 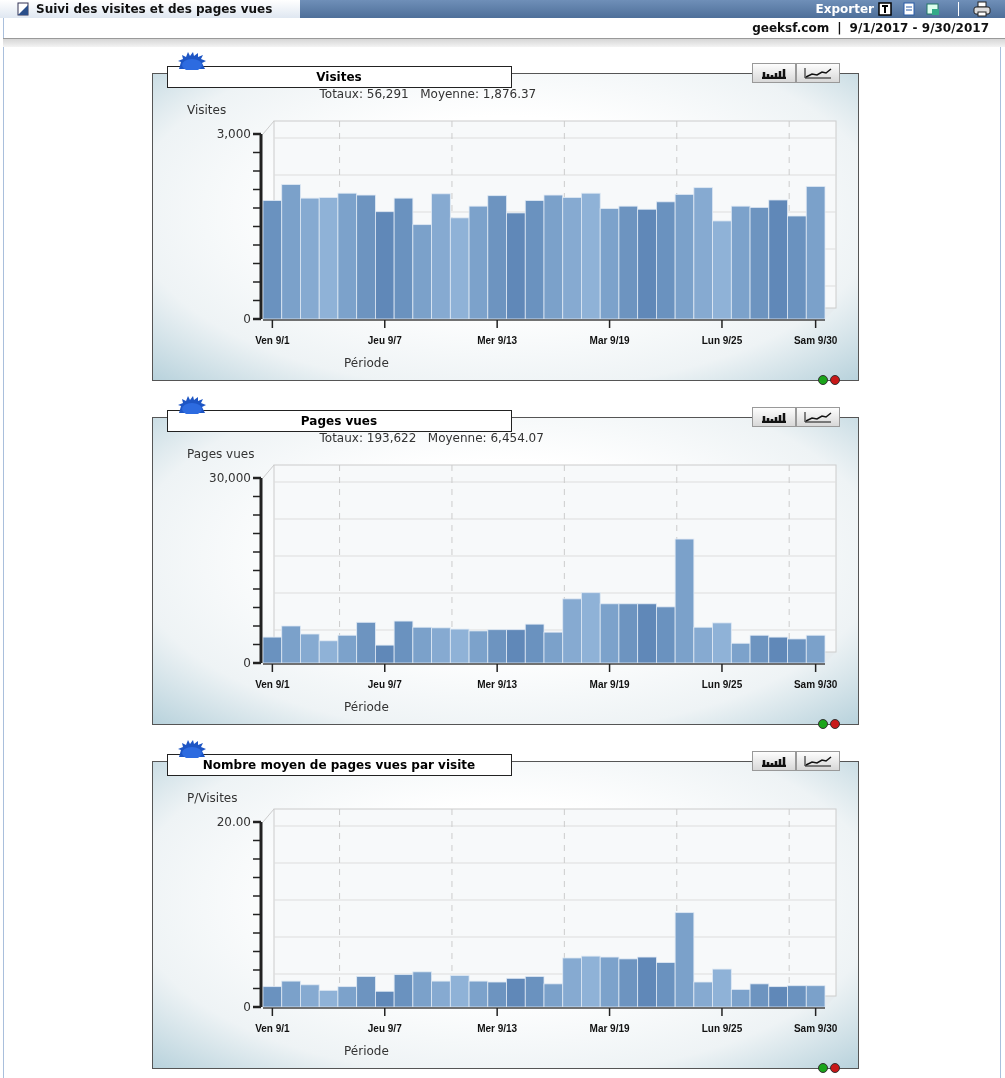 What do you see at coordinates (339, 765) in the screenshot?
I see `chart-title: Nombre moyen de pages vues par visite` at bounding box center [339, 765].